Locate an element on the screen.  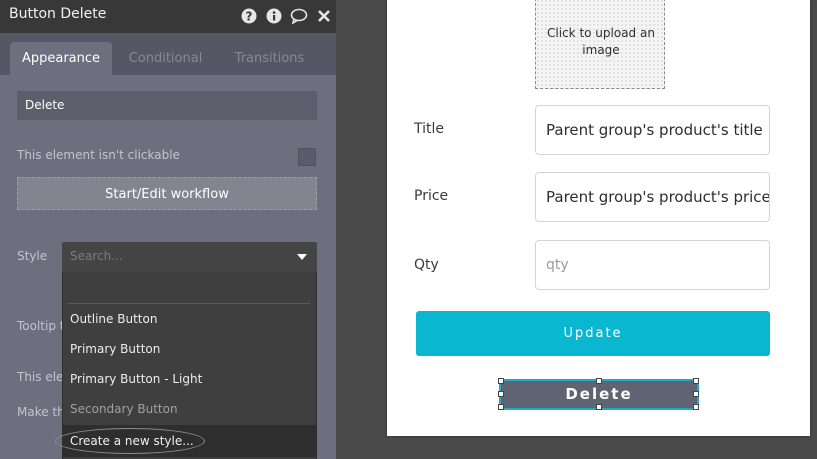
qty-input: qty is located at coordinates (652, 265).